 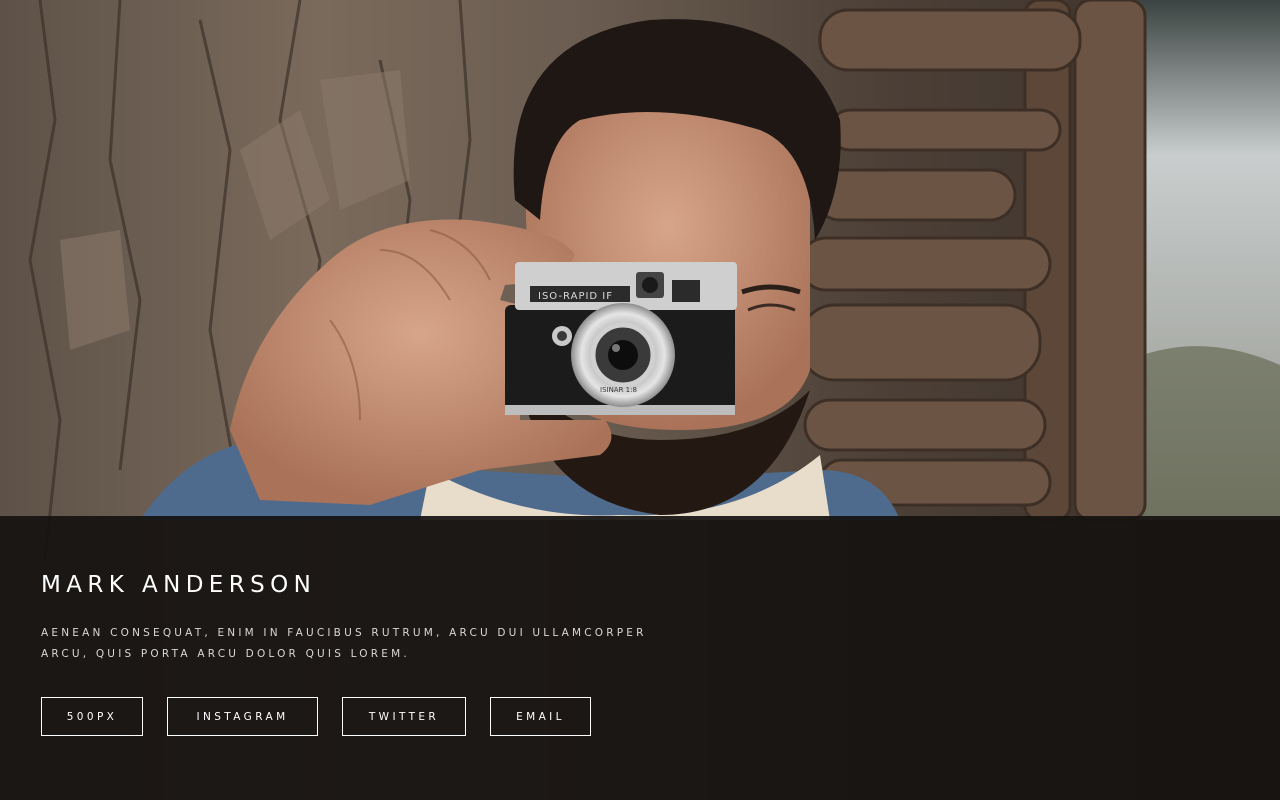 What do you see at coordinates (179, 585) in the screenshot?
I see `profile-name: MARK ANDERSON` at bounding box center [179, 585].